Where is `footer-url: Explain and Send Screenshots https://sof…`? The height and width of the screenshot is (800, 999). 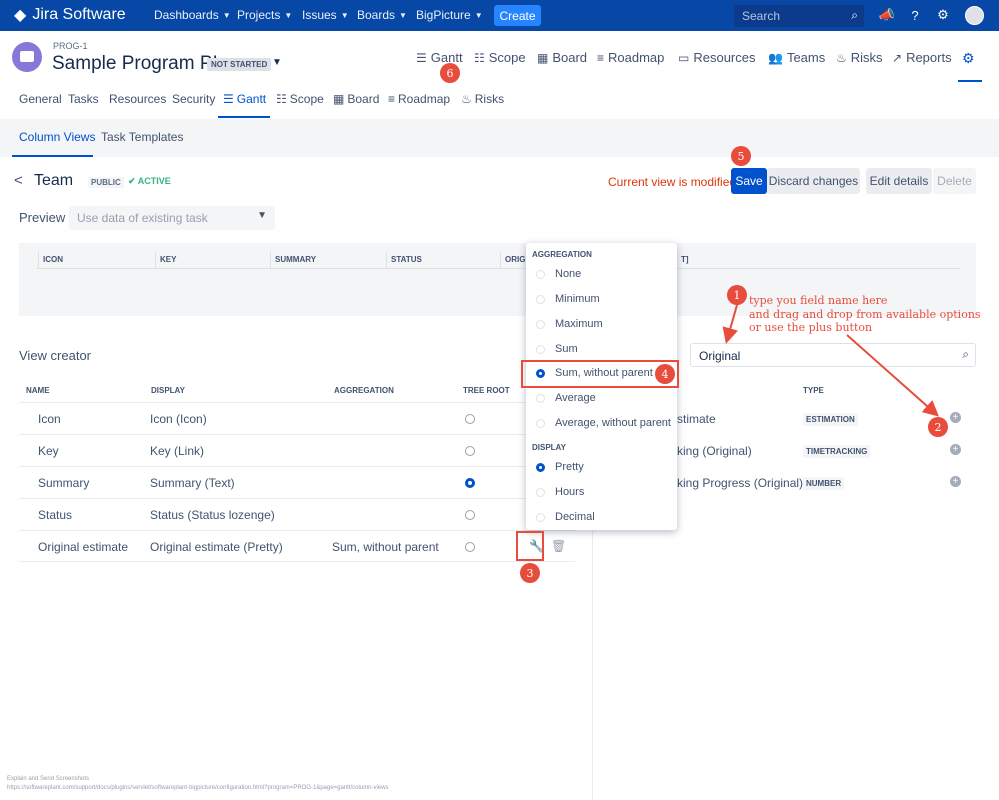 footer-url: Explain and Send Screenshots https://sof… is located at coordinates (198, 783).